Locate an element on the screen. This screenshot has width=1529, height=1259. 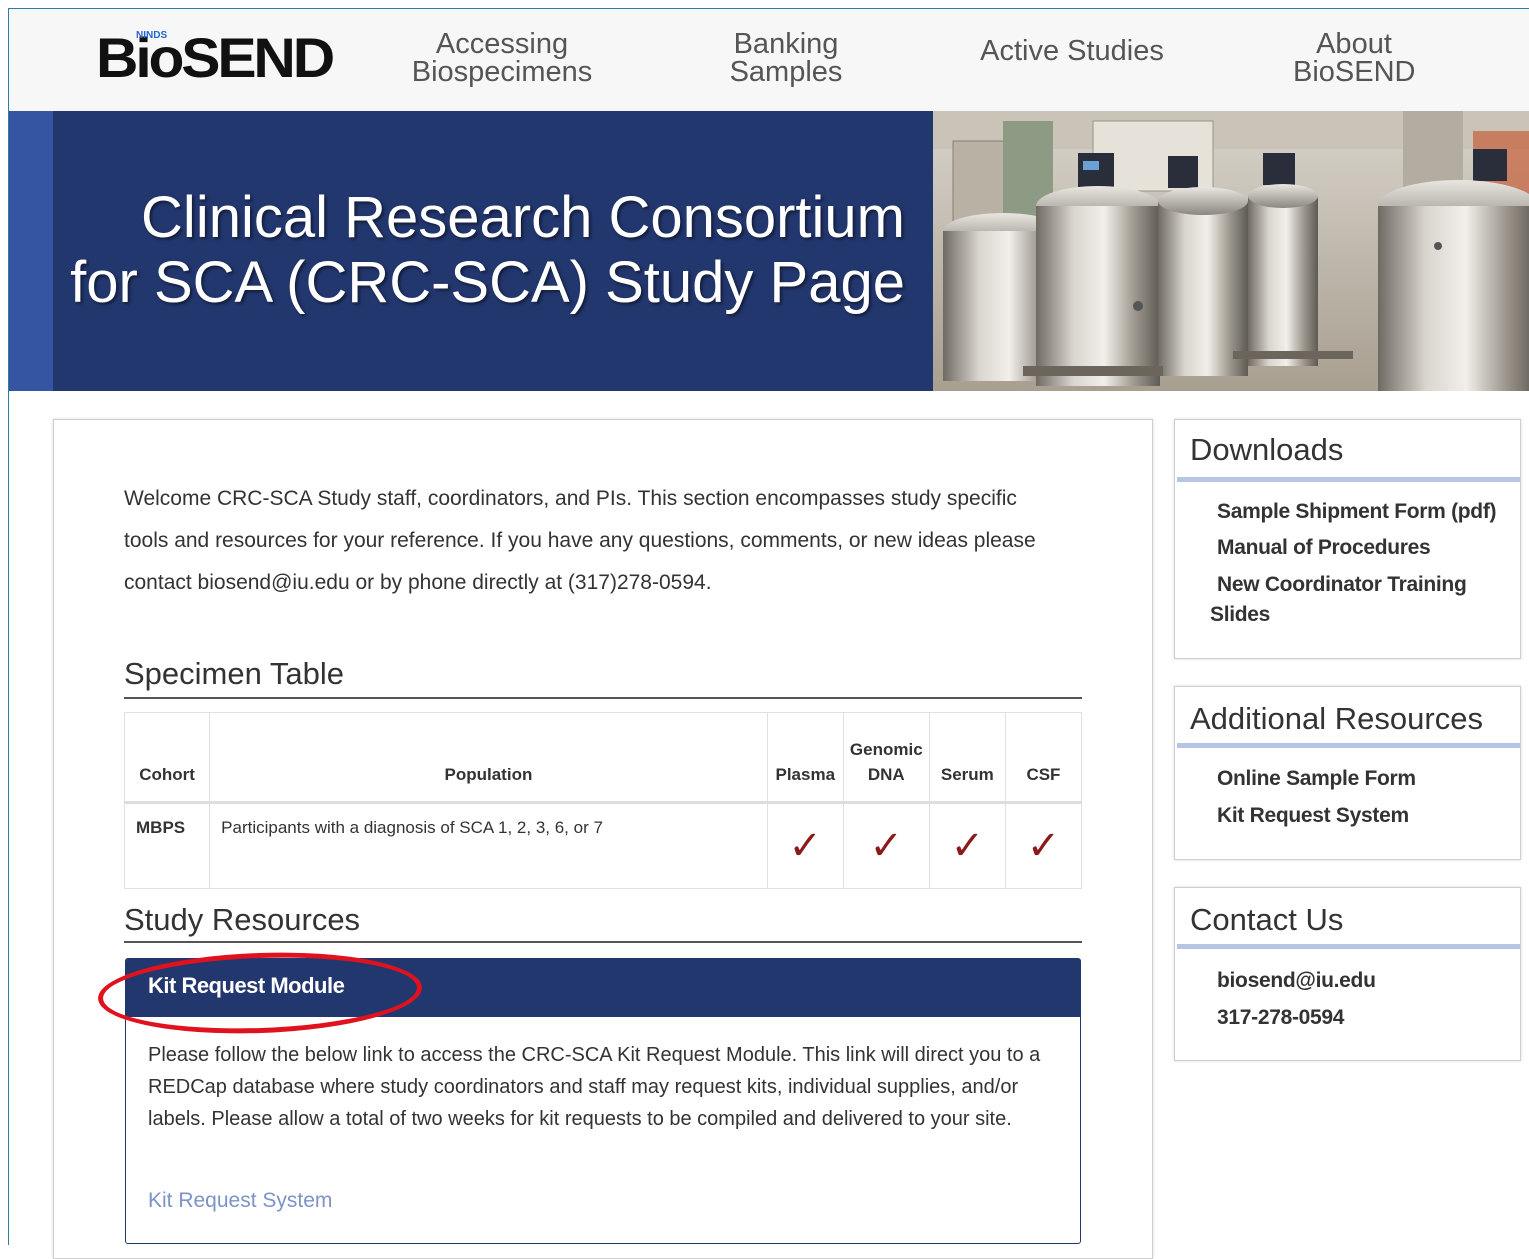
biosend-logo: BioSEND NINDS is located at coordinates (218, 58).